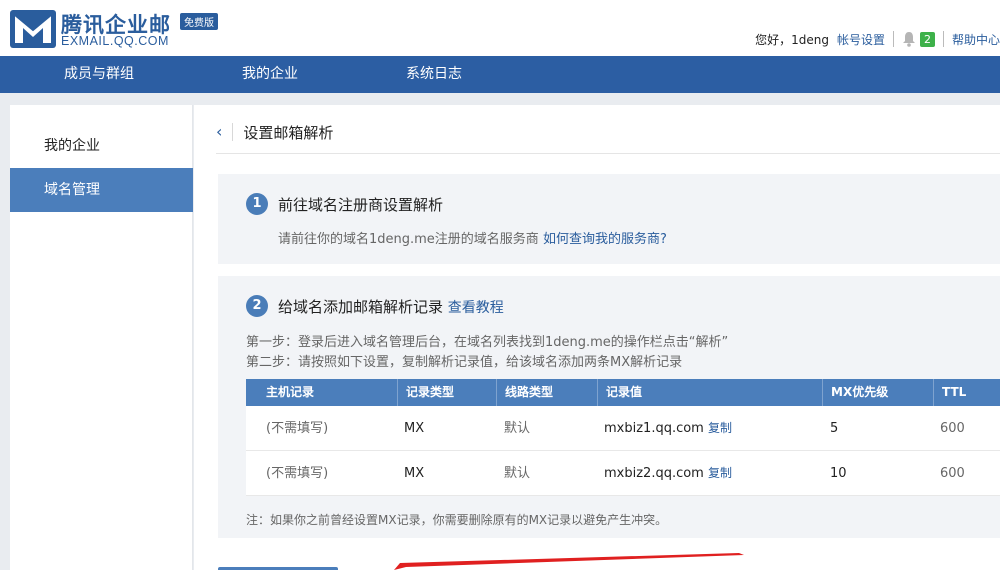 This screenshot has width=1000, height=570. I want to click on step-1-number: 1, so click(257, 204).